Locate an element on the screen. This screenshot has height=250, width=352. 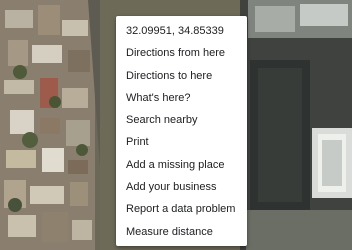
menu-item-directions-to-here: Directions to here is located at coordinates (181, 76).